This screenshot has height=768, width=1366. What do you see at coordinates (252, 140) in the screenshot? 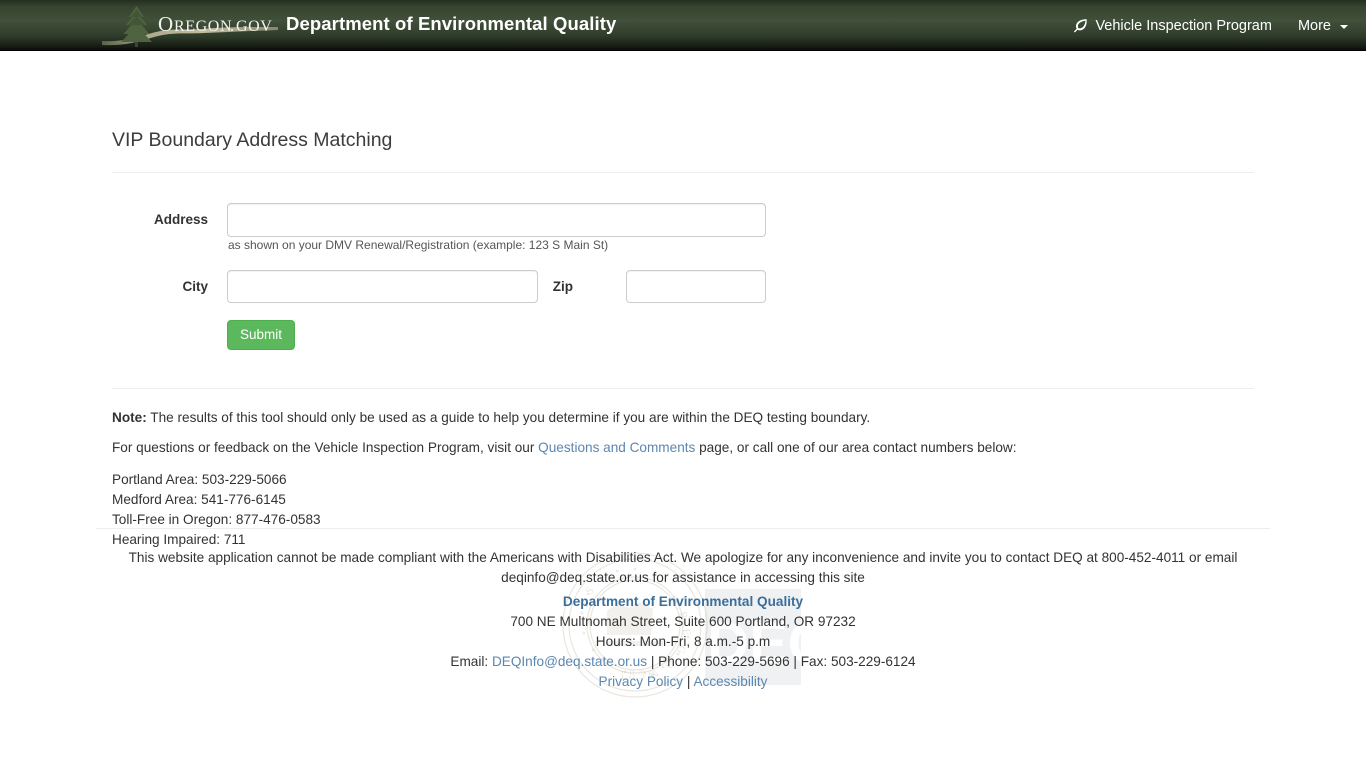
I see `page-title: VIP Boundary Address Matching` at bounding box center [252, 140].